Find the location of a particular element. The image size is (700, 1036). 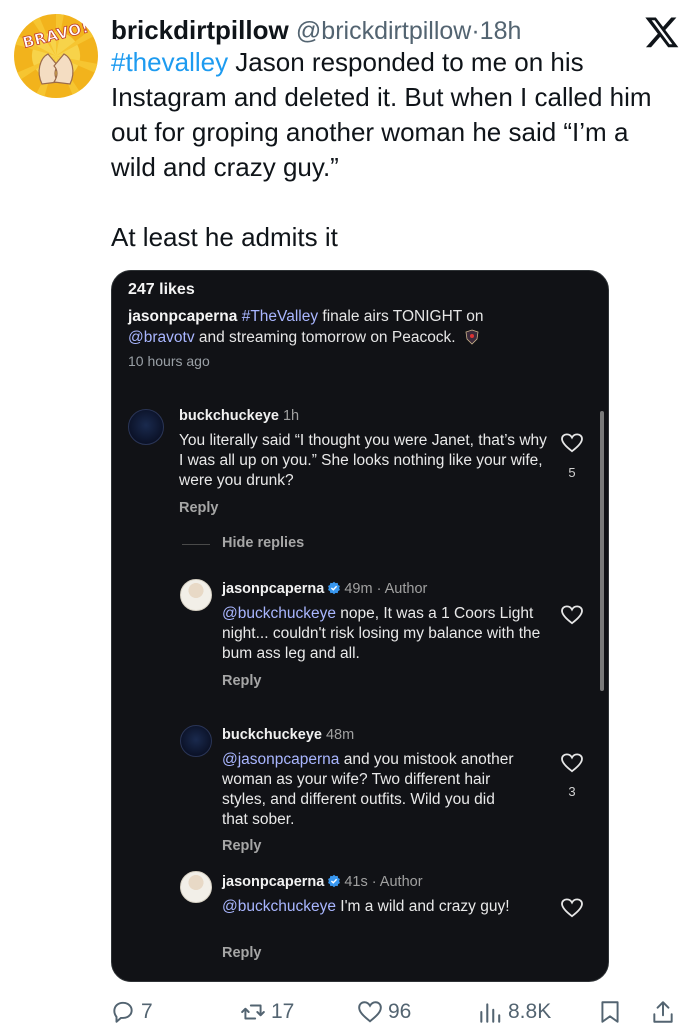

hide-replies-line is located at coordinates (196, 544).